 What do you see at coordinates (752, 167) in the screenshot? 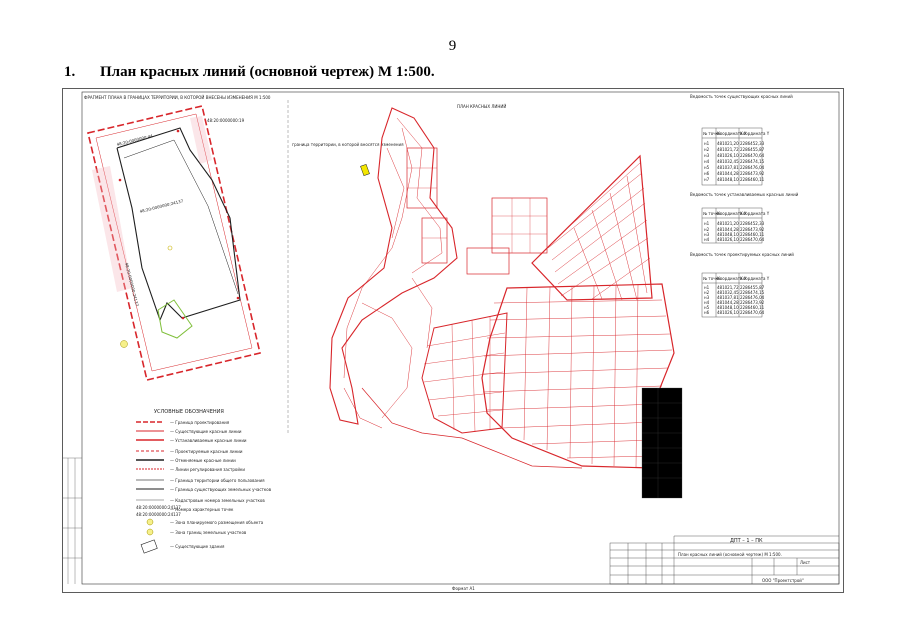
I see `drawing-text: 2286476,04` at bounding box center [752, 167].